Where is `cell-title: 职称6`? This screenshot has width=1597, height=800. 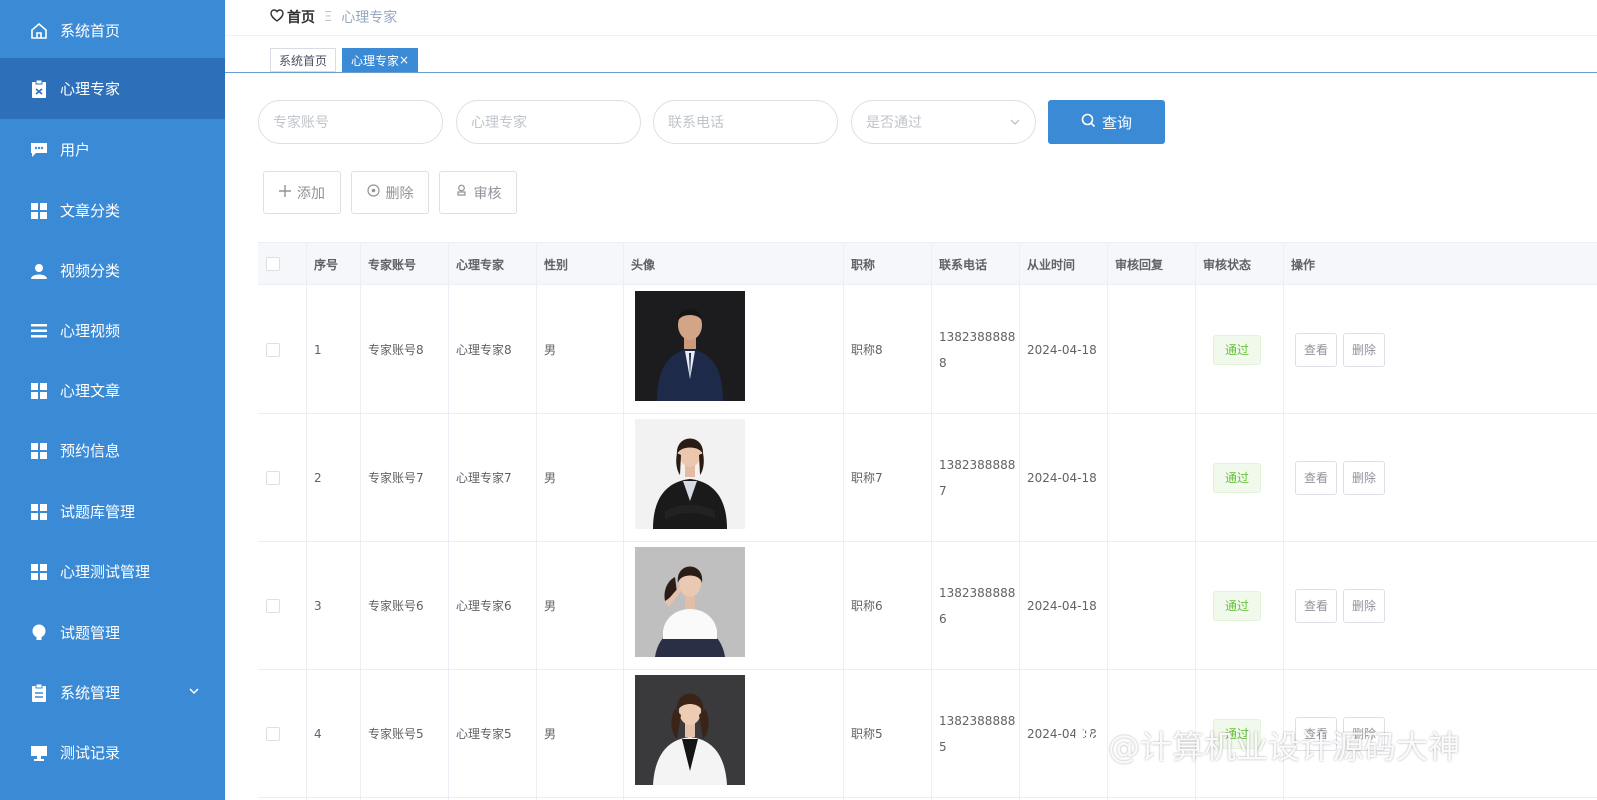 cell-title: 职称6 is located at coordinates (867, 606).